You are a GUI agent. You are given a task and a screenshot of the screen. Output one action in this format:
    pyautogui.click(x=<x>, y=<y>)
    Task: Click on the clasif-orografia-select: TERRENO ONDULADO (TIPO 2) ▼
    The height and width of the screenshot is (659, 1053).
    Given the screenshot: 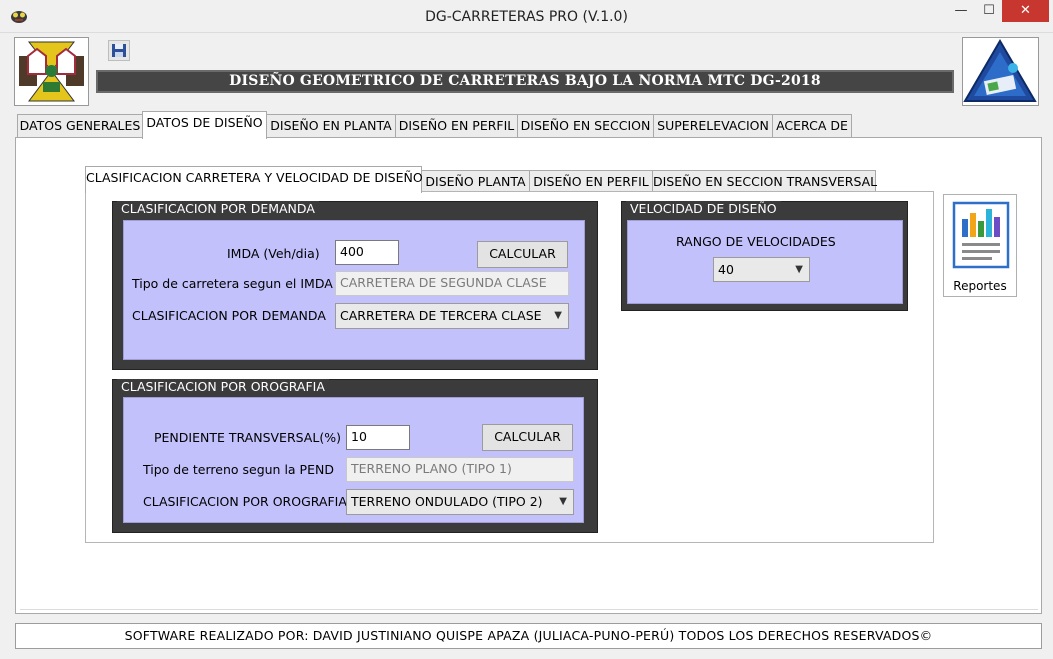 What is the action you would take?
    pyautogui.click(x=460, y=502)
    